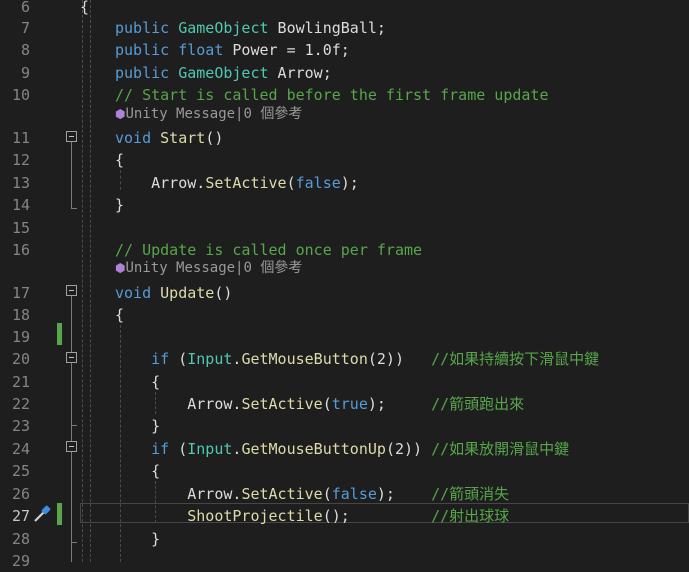 The image size is (689, 572). I want to click on code-method: GetMouseButtonUp, so click(313, 449).